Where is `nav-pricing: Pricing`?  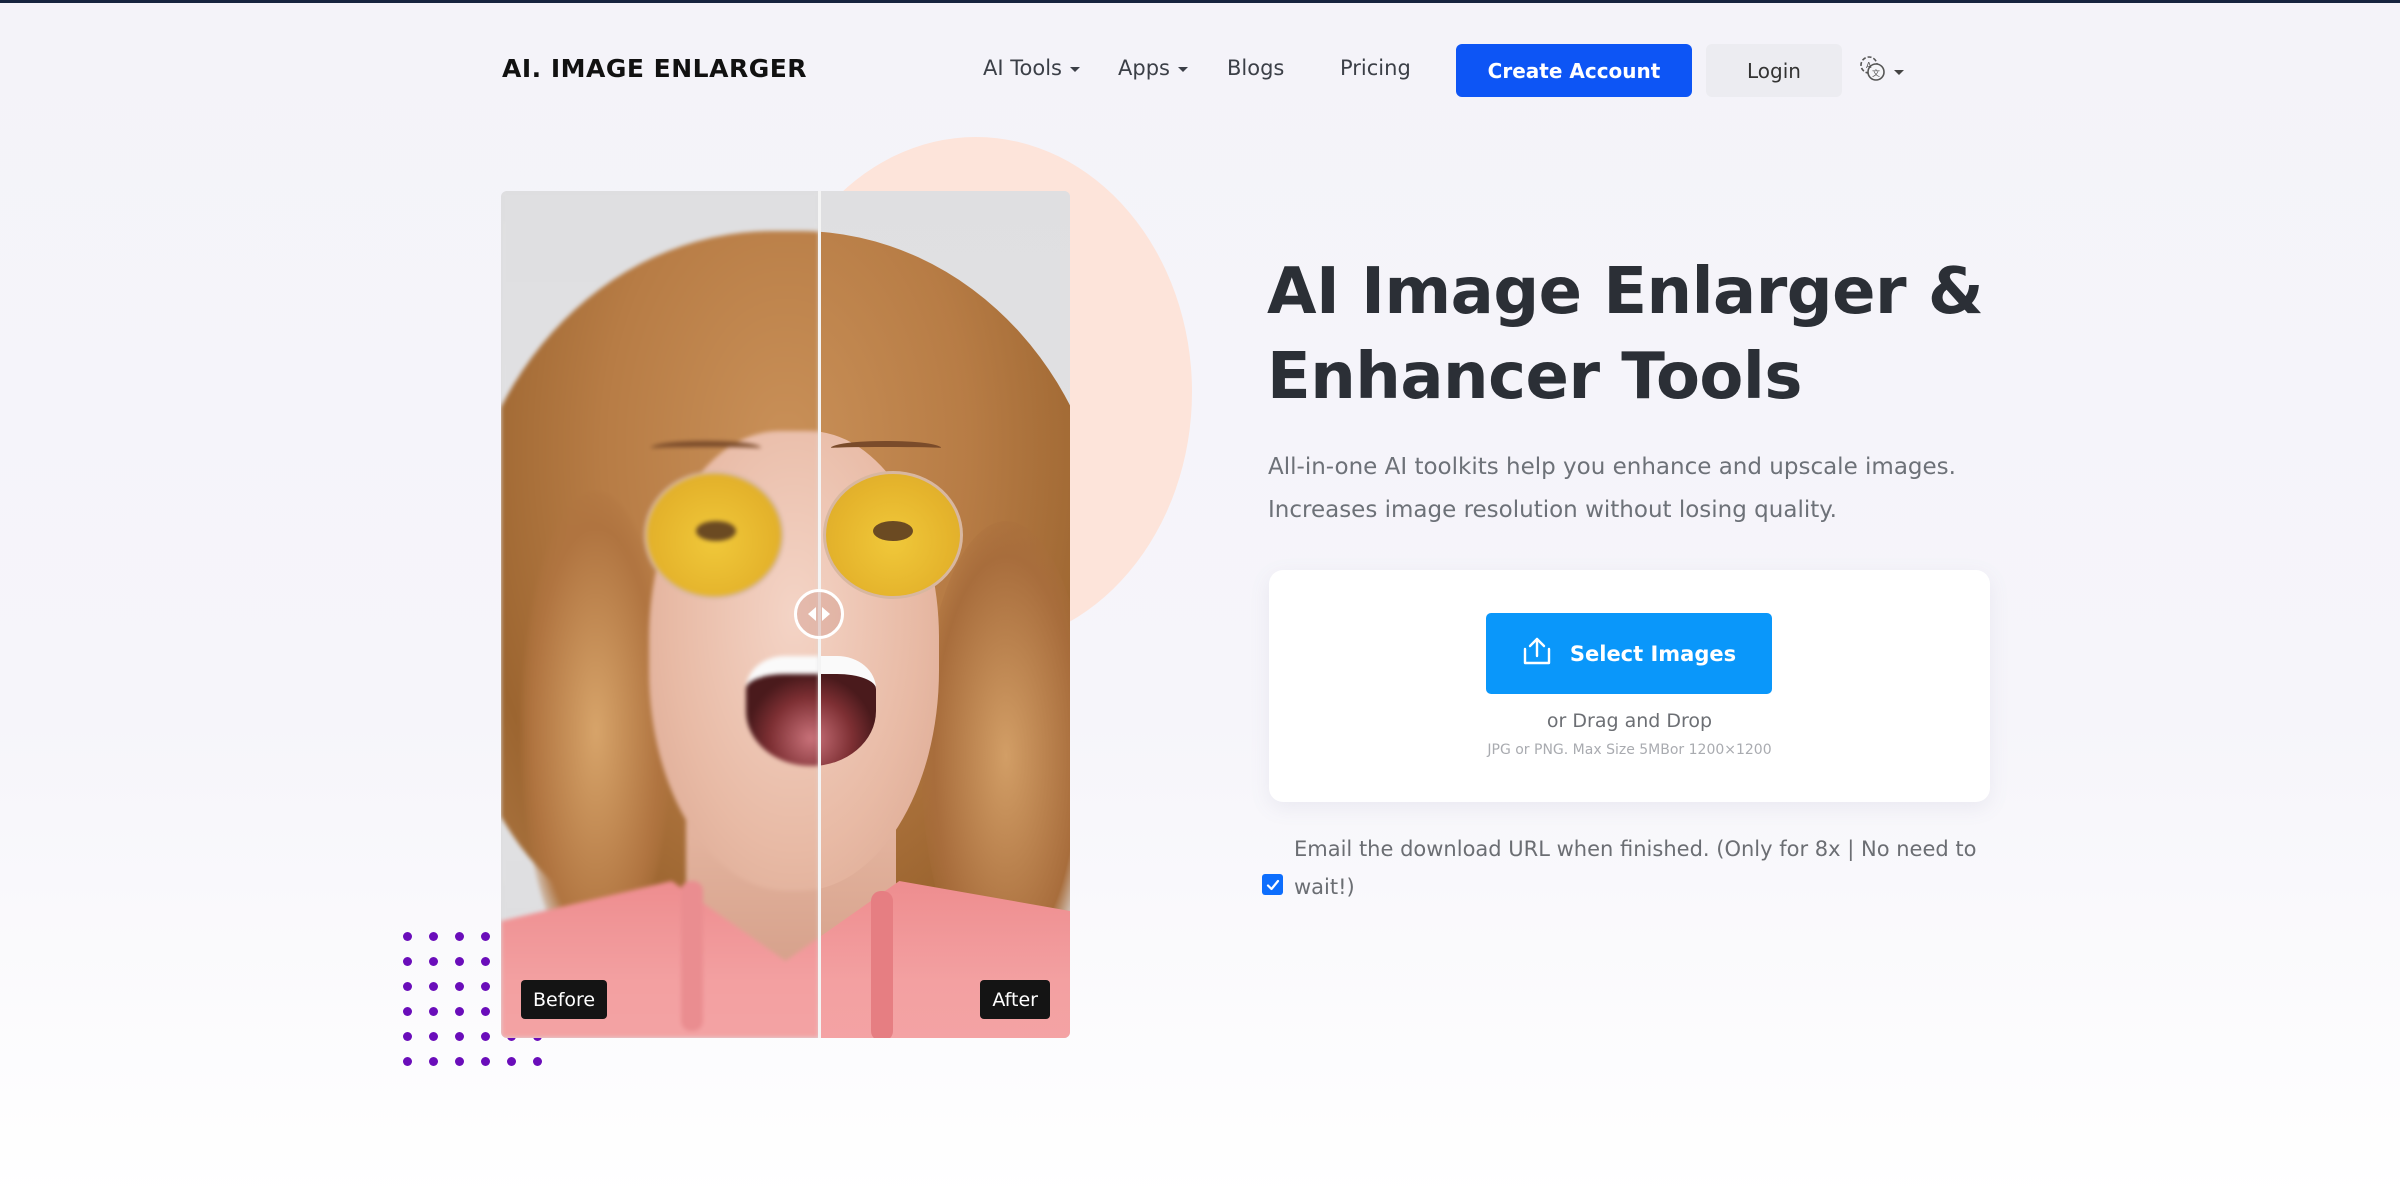
nav-pricing: Pricing is located at coordinates (1375, 68).